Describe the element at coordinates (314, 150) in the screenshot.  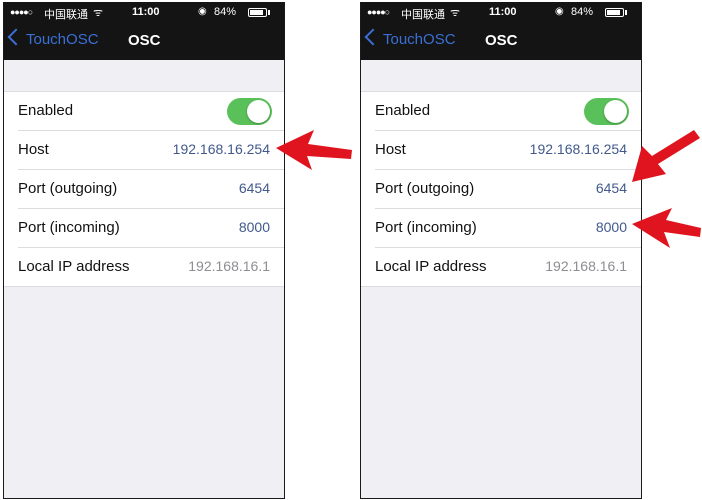
I see `red-arrow-icon-host` at that location.